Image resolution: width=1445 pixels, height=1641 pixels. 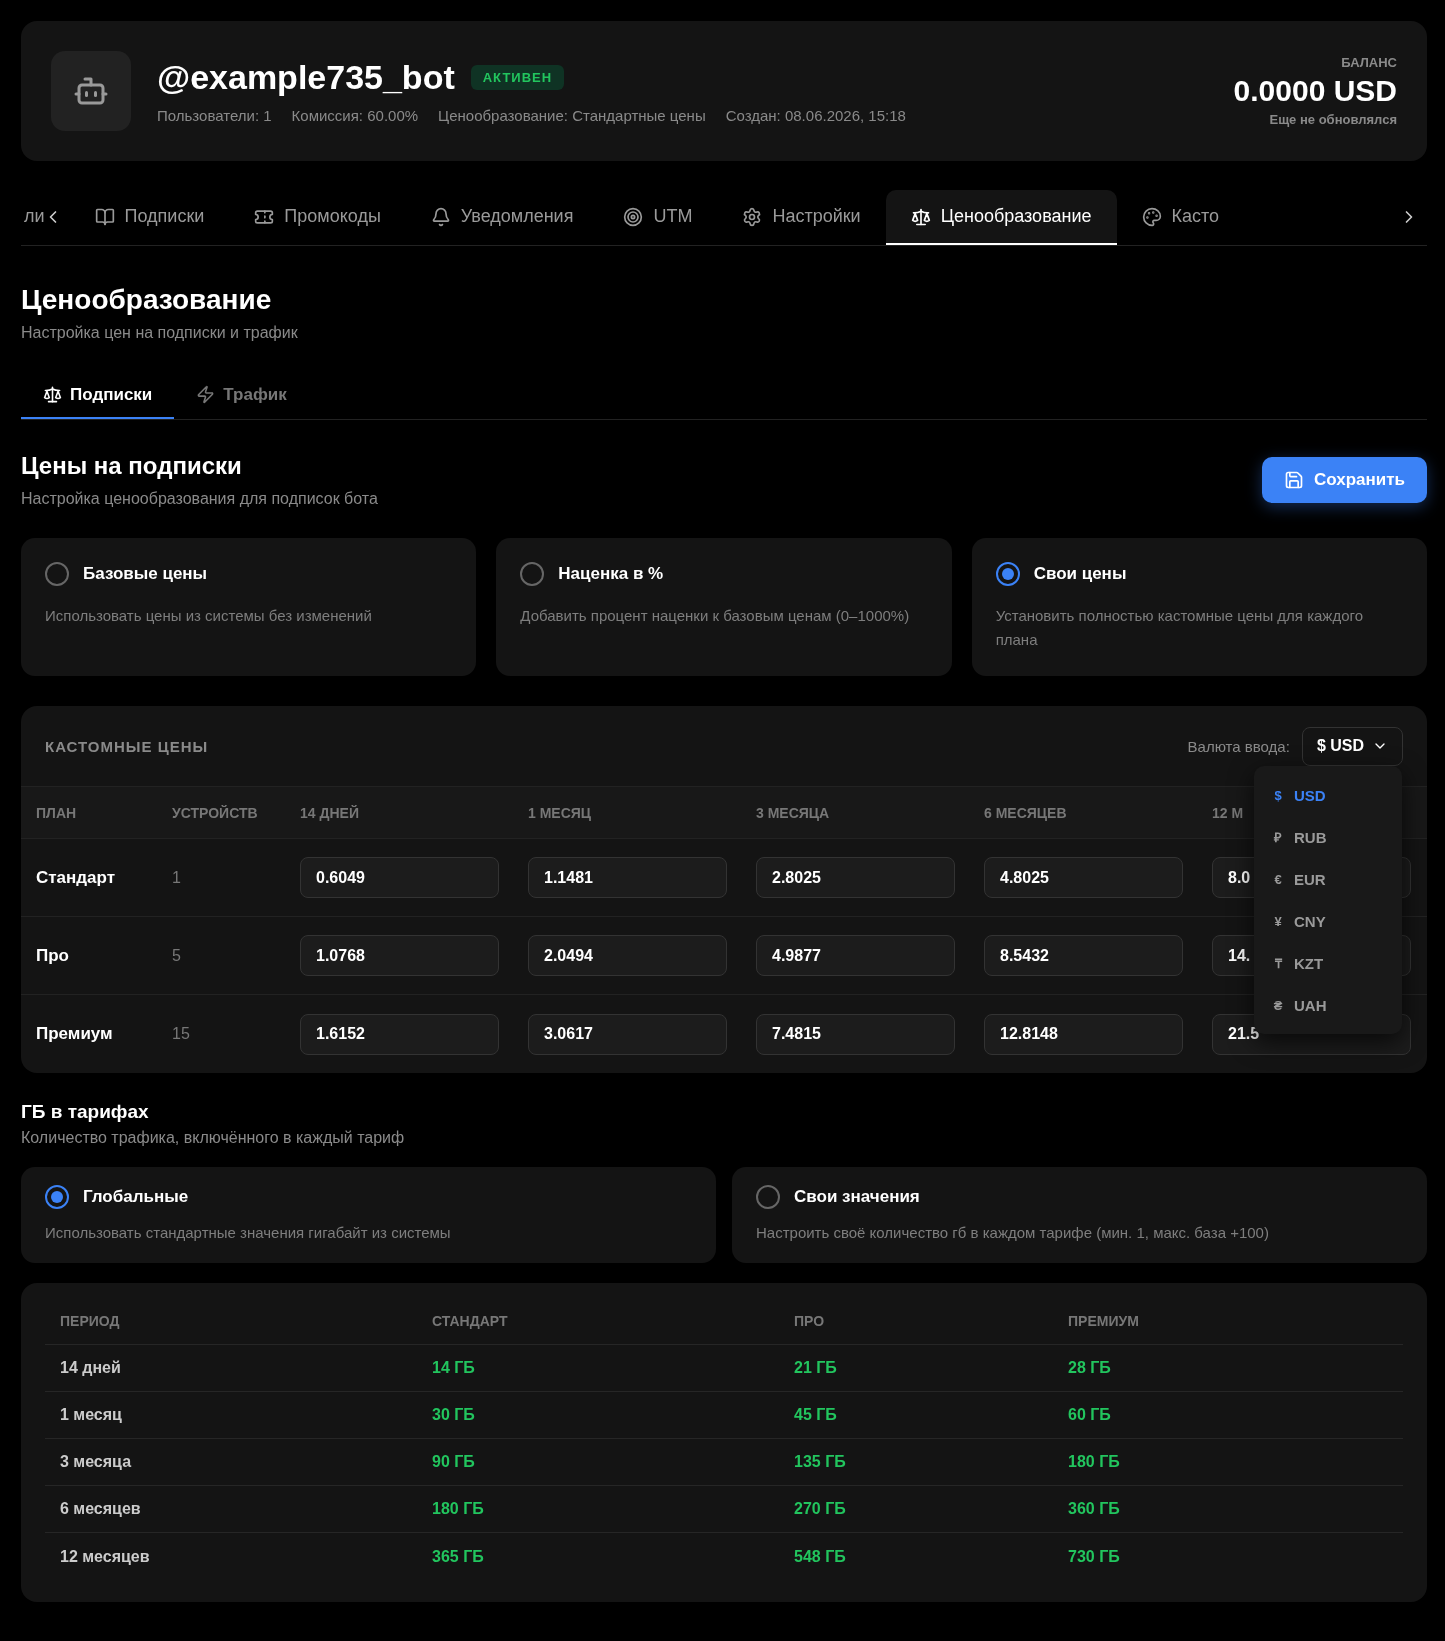 I want to click on nav-tab: Настройки, so click(x=801, y=217).